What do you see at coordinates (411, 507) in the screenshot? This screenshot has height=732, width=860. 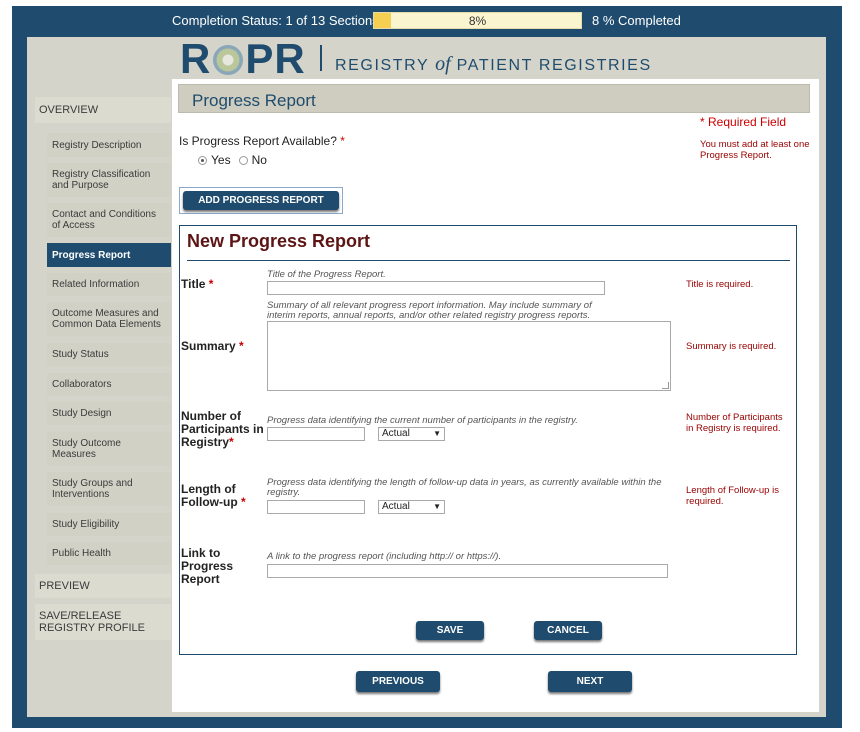 I see `followup-select: Actual ▼` at bounding box center [411, 507].